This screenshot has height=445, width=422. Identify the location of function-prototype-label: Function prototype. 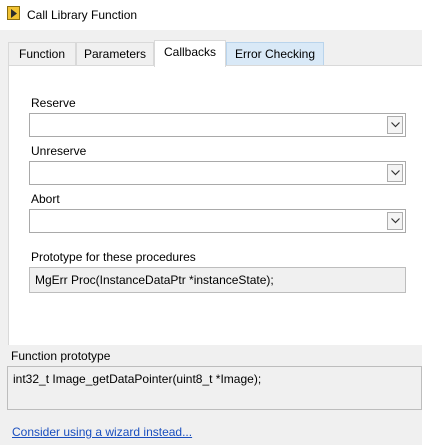
(61, 356).